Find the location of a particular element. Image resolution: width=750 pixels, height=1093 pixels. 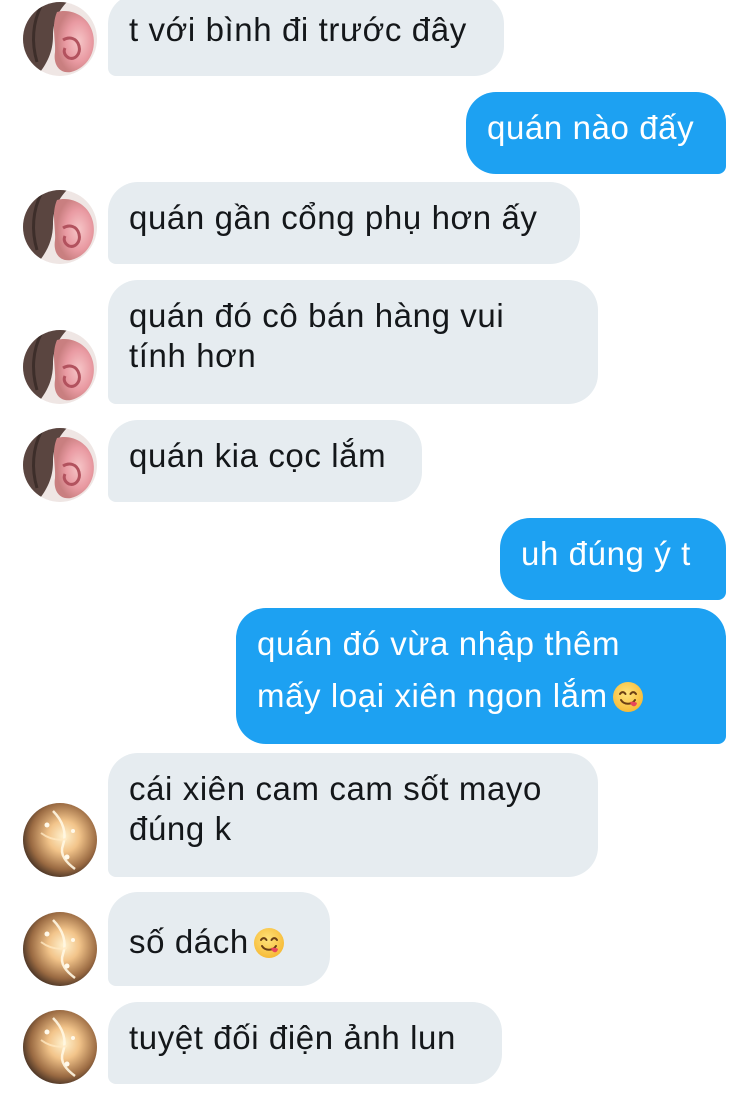

message-text: quán nào đấy is located at coordinates (591, 127).